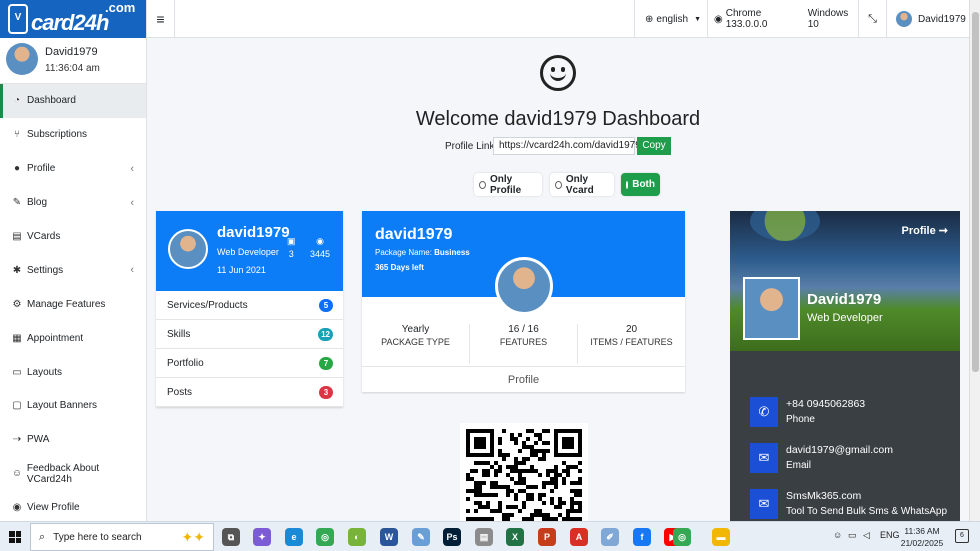 The image size is (980, 551). I want to click on option-only-vcard: Only Vcard, so click(582, 184).